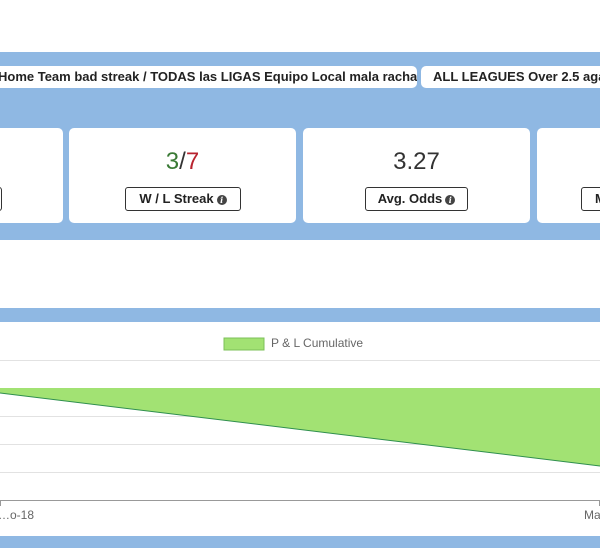 Image resolution: width=600 pixels, height=548 pixels. I want to click on wl-streak-info-button: W / L Streak i, so click(183, 199).